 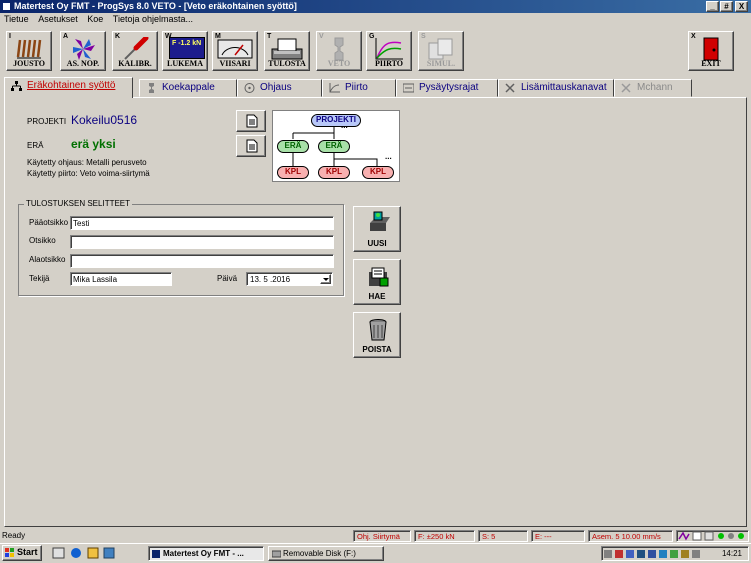 I want to click on viisari-button: M VIISARI, so click(x=235, y=51).